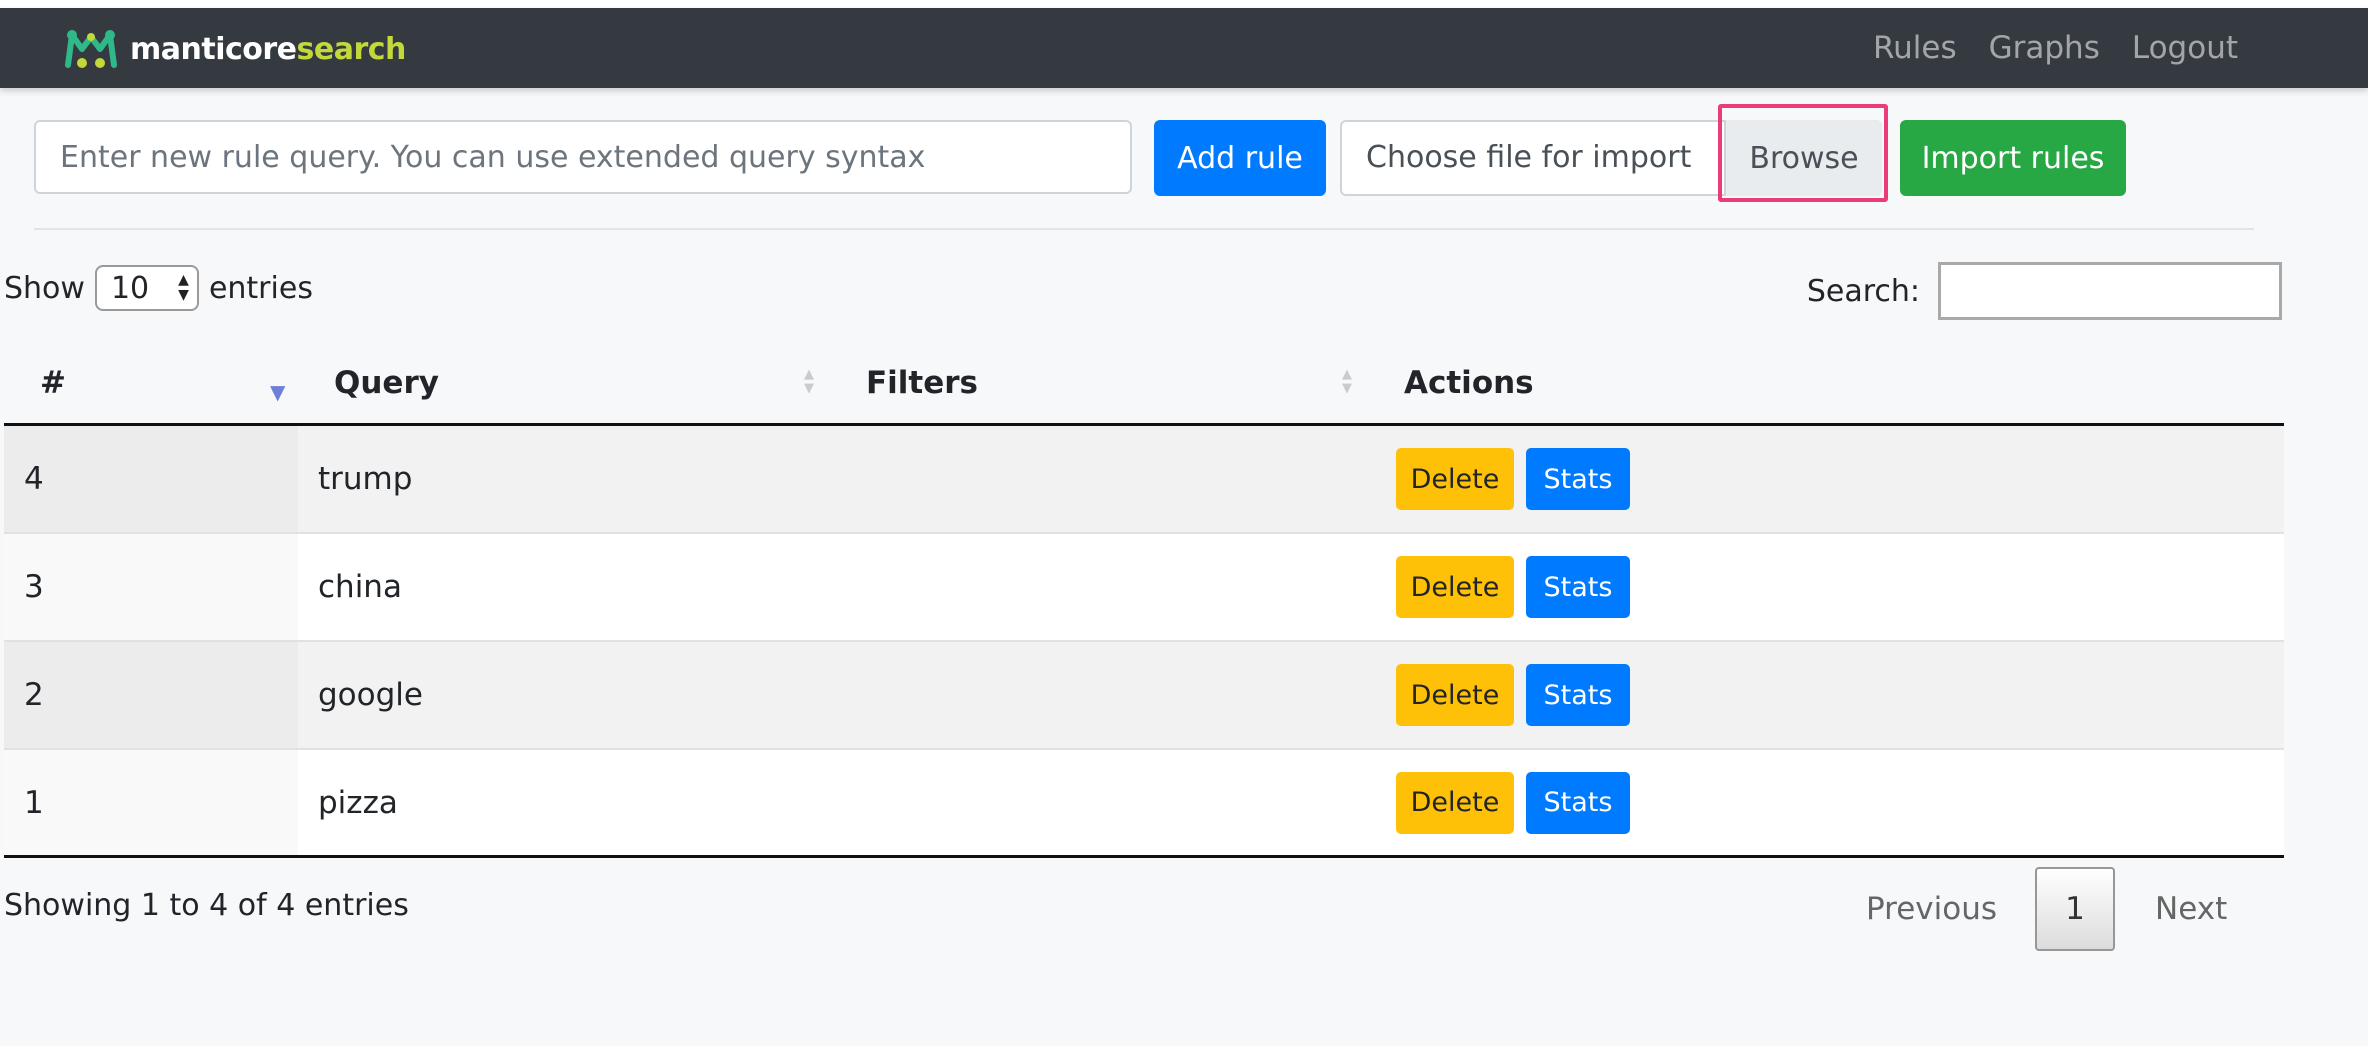 Image resolution: width=2368 pixels, height=1046 pixels. What do you see at coordinates (583, 157) in the screenshot?
I see `rule-query-input` at bounding box center [583, 157].